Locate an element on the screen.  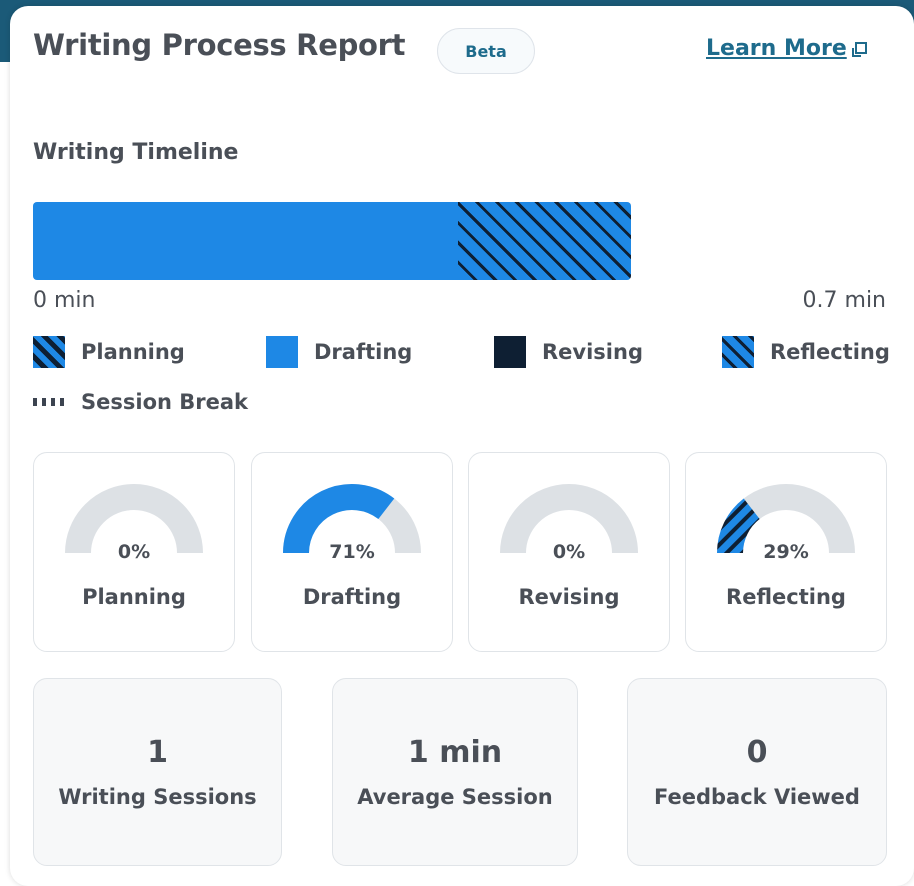
legend-session-break: Session Break is located at coordinates (140, 402).